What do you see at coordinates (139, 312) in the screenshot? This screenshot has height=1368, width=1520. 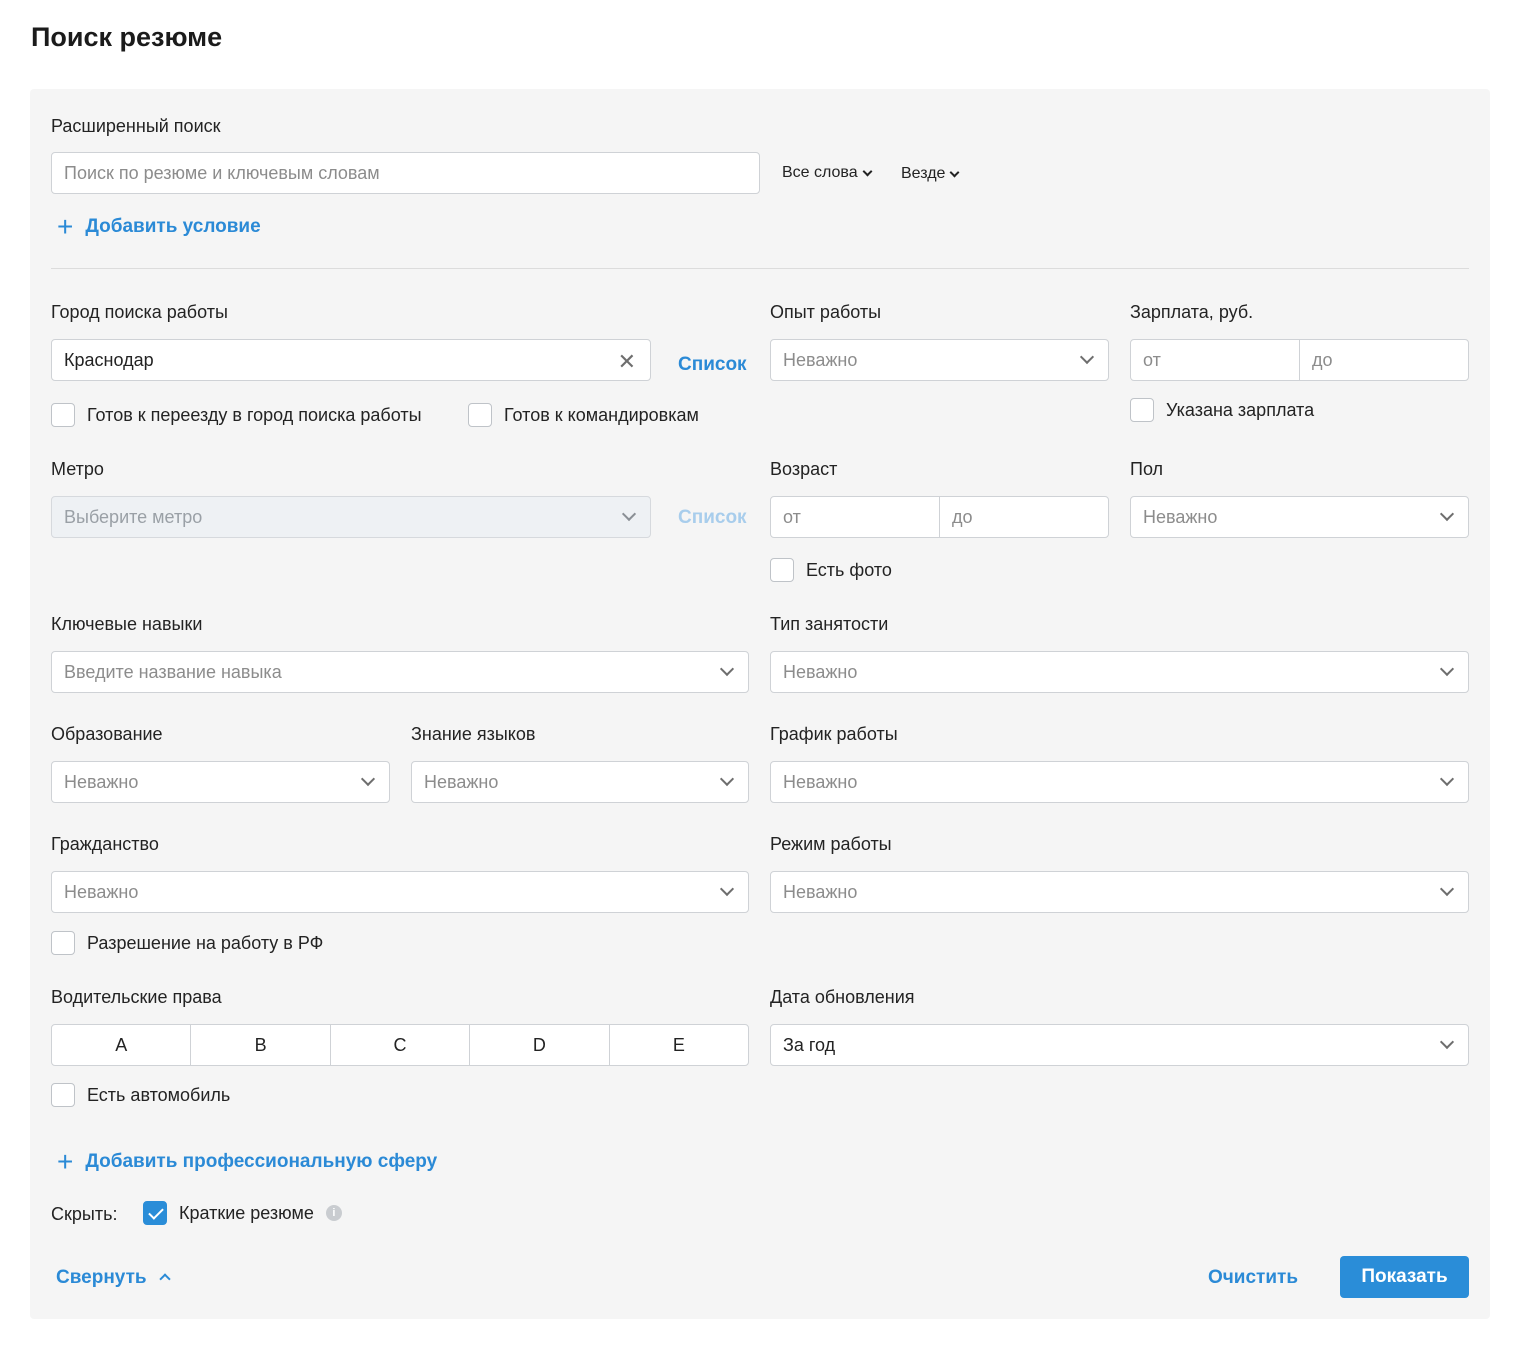 I see `city-label: Город поиска работы` at bounding box center [139, 312].